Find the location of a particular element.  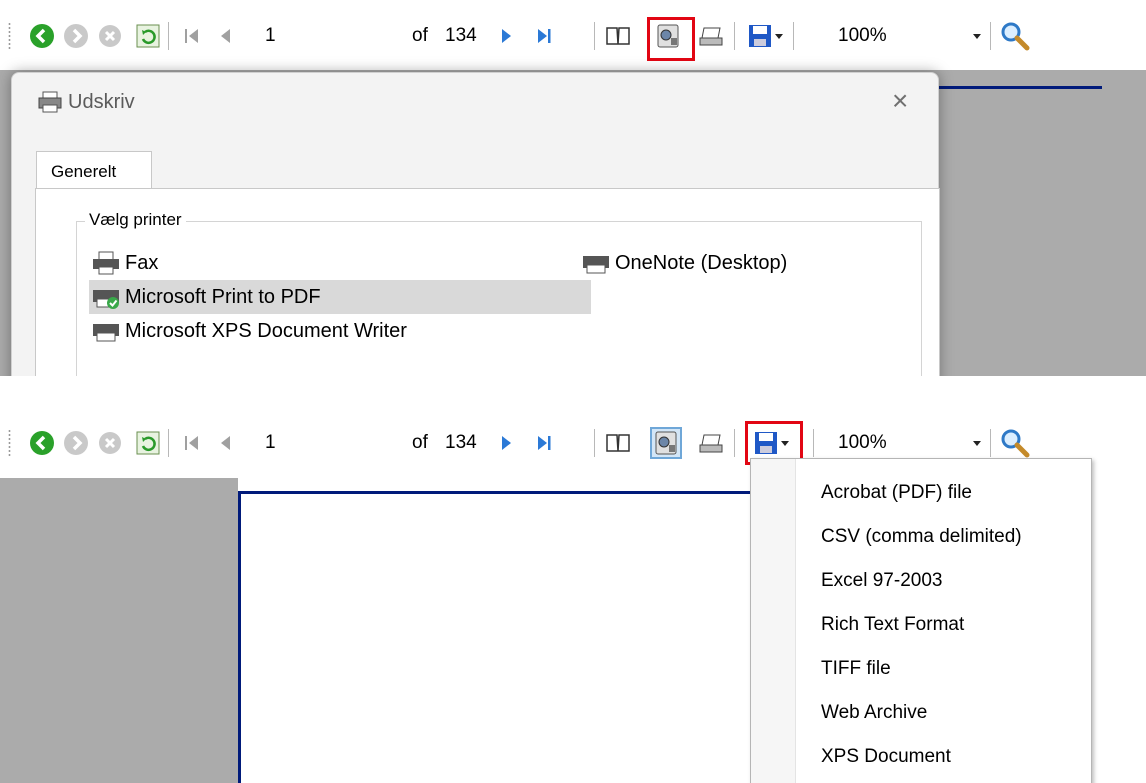

menu-item-acrobat-pdf: Acrobat (PDF) file is located at coordinates (896, 493).